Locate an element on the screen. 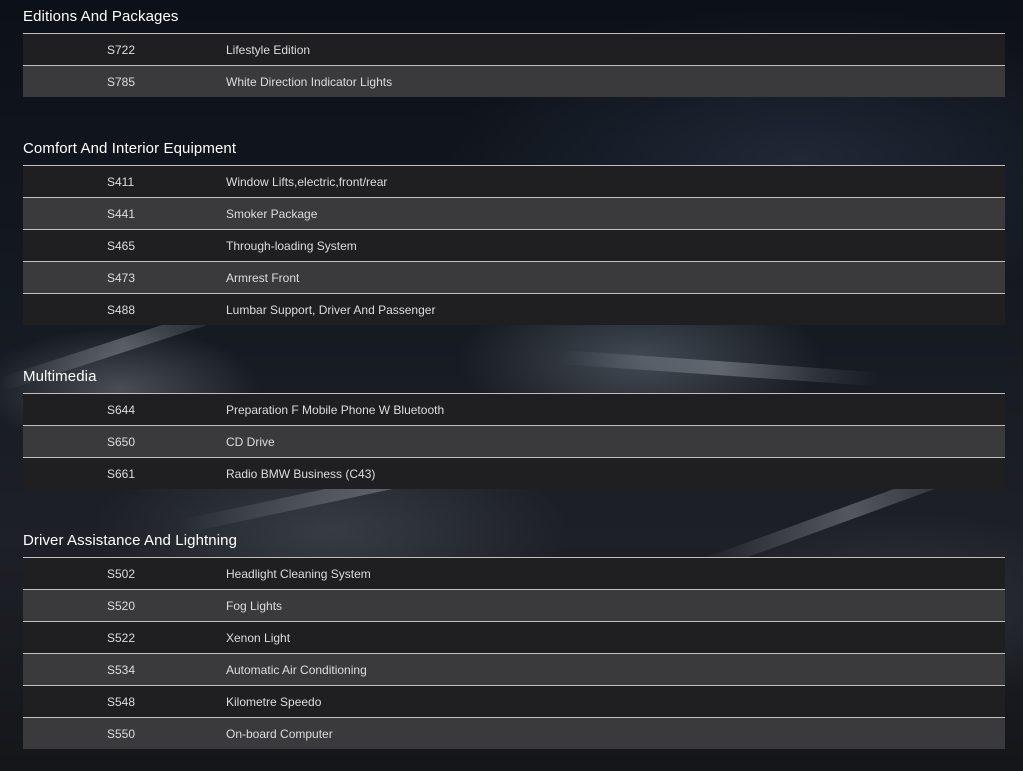 Image resolution: width=1023 pixels, height=771 pixels. option-code: S473 is located at coordinates (121, 277).